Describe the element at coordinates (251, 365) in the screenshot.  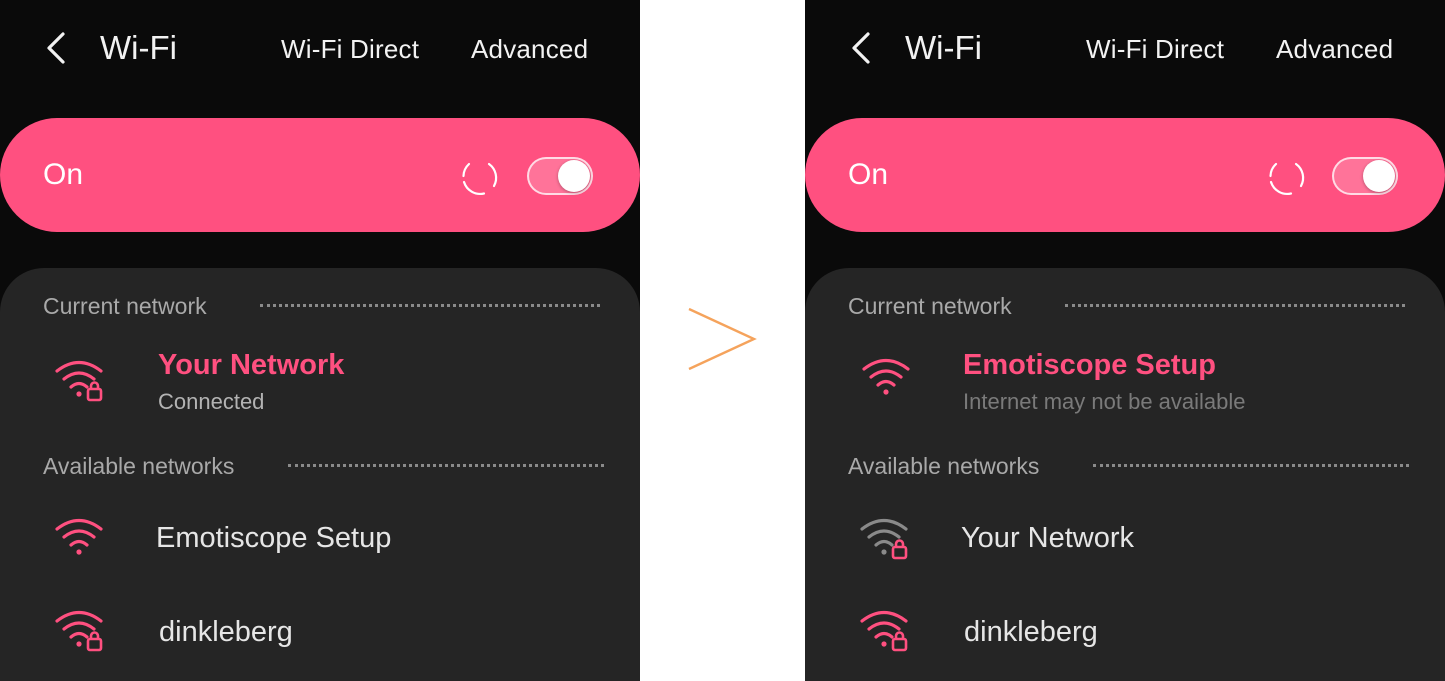
I see `current-network-name: Your Network` at that location.